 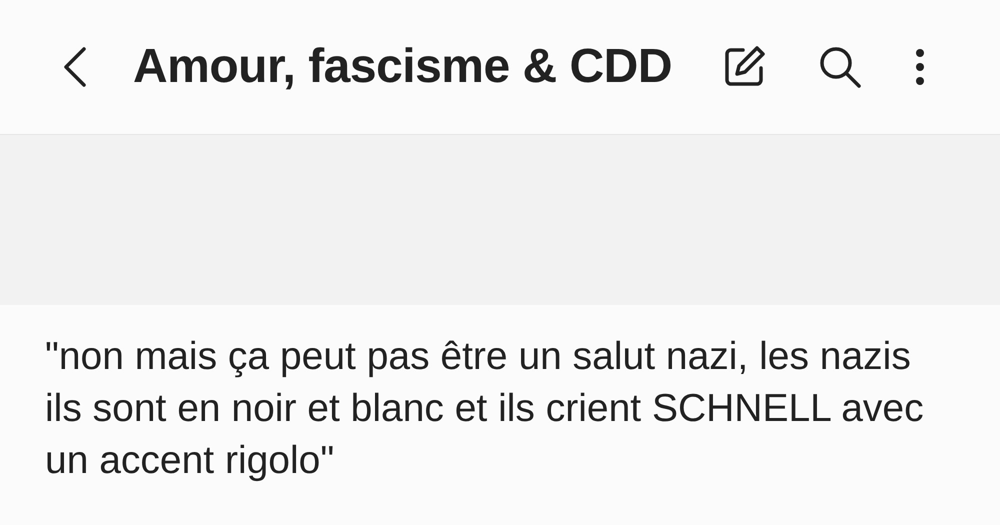 I want to click on more-icon, so click(x=920, y=67).